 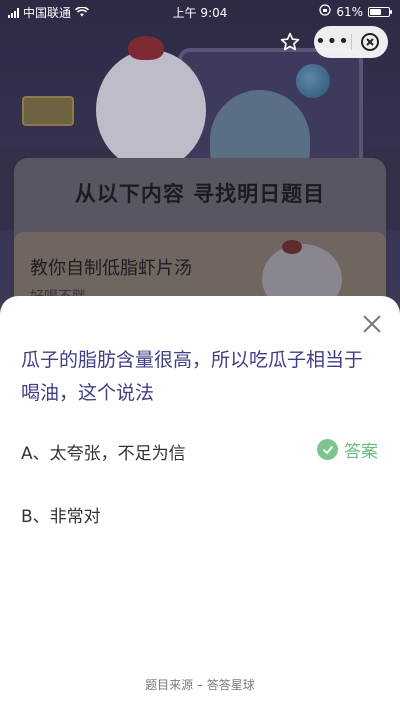 I want to click on chicken-comb, so click(x=146, y=48).